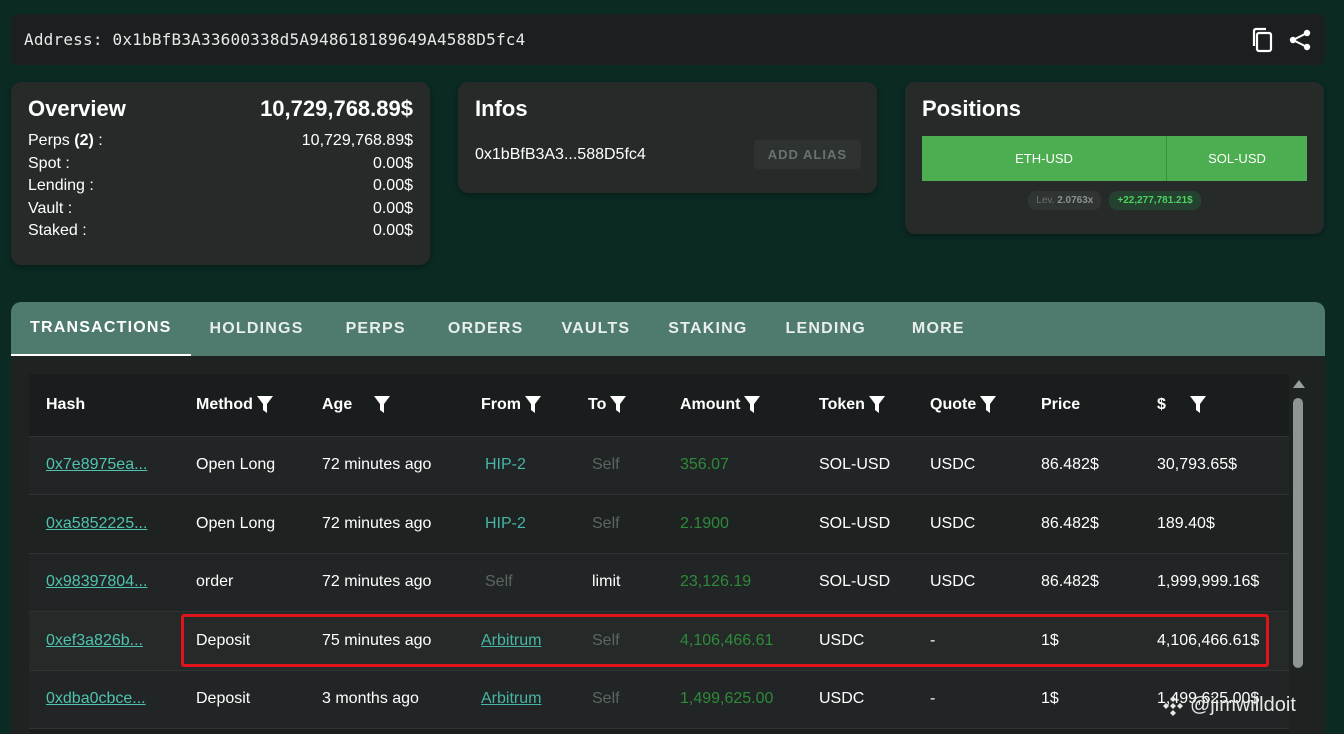 The height and width of the screenshot is (734, 1344). Describe the element at coordinates (370, 699) in the screenshot. I see `tx-age: 3 months ago` at that location.